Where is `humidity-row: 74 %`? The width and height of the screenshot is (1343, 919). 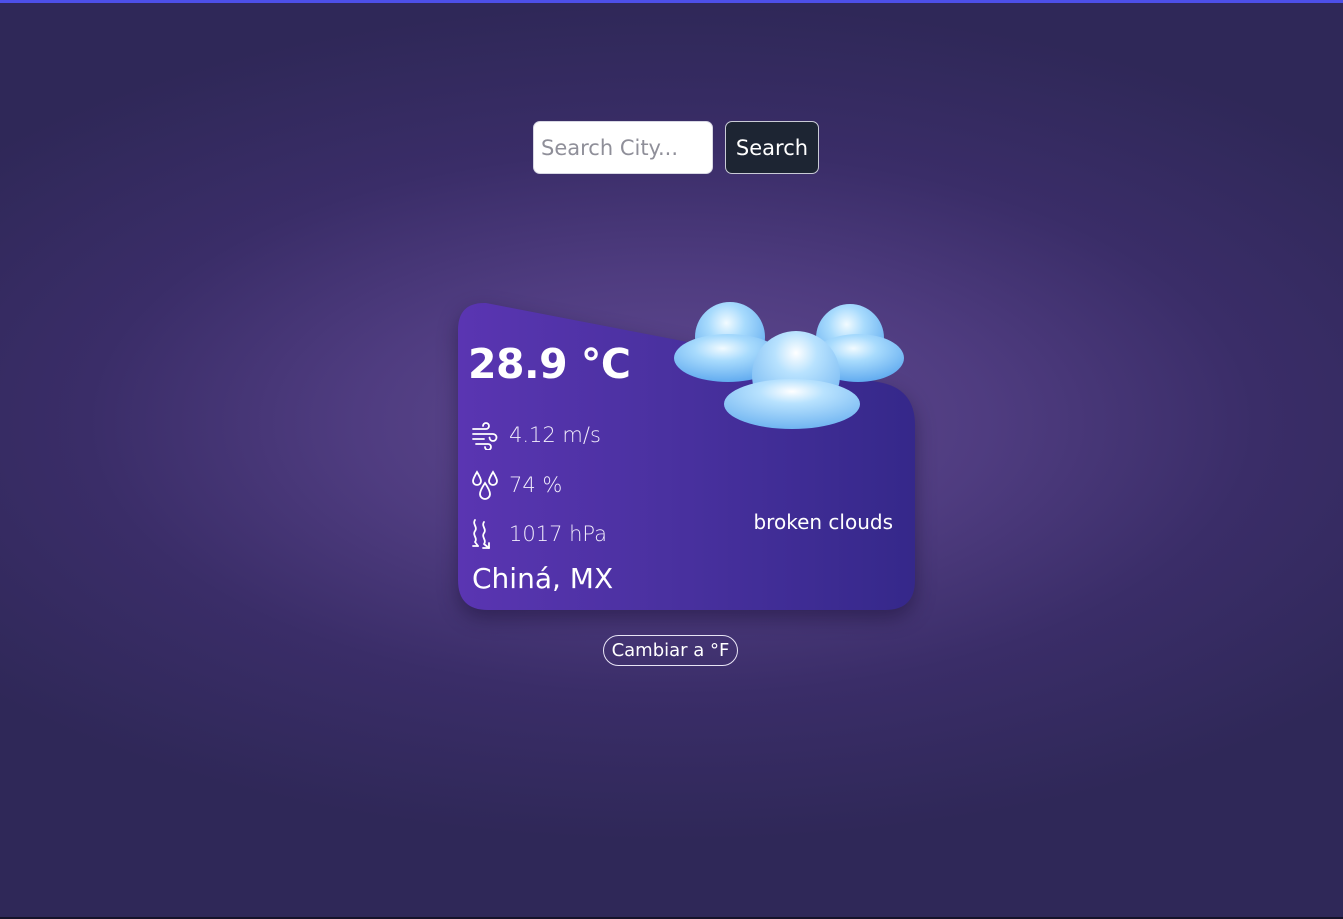
humidity-row: 74 % is located at coordinates (515, 485).